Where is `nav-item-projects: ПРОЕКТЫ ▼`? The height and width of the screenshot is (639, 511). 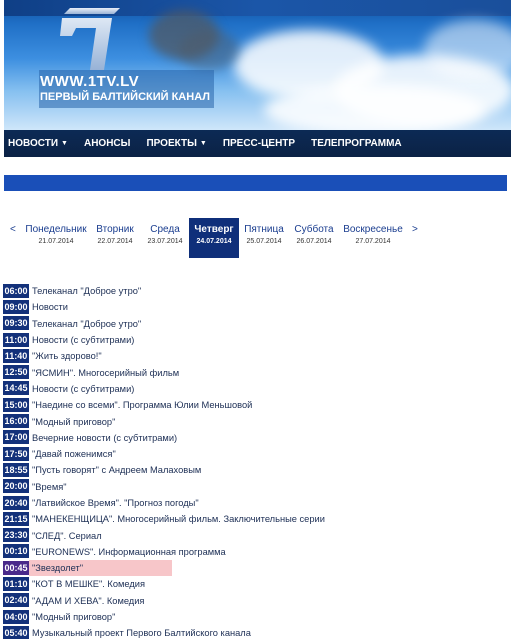 nav-item-projects: ПРОЕКТЫ ▼ is located at coordinates (176, 143).